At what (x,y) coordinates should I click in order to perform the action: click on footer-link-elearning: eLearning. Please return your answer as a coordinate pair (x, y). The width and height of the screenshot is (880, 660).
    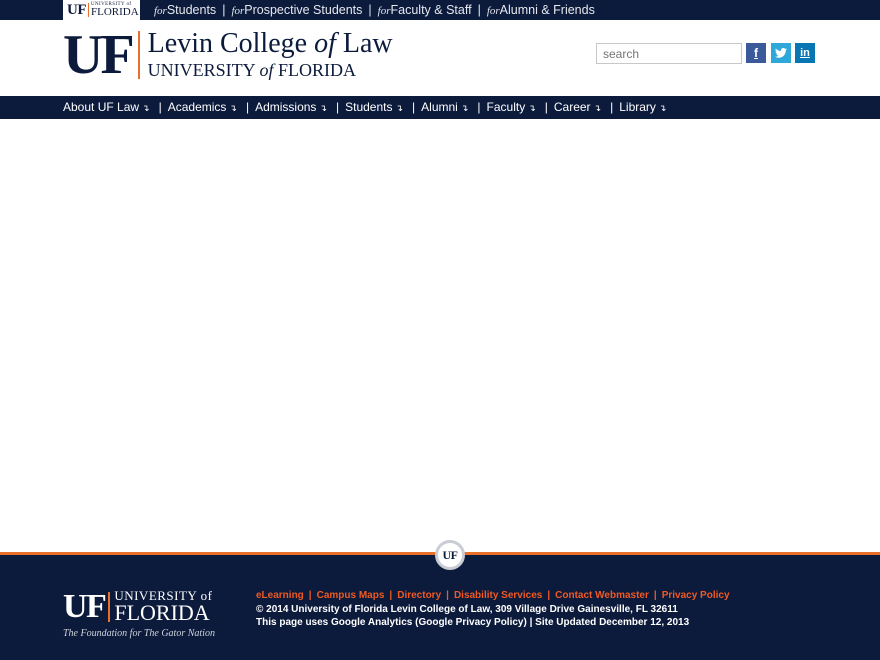
    Looking at the image, I should click on (280, 595).